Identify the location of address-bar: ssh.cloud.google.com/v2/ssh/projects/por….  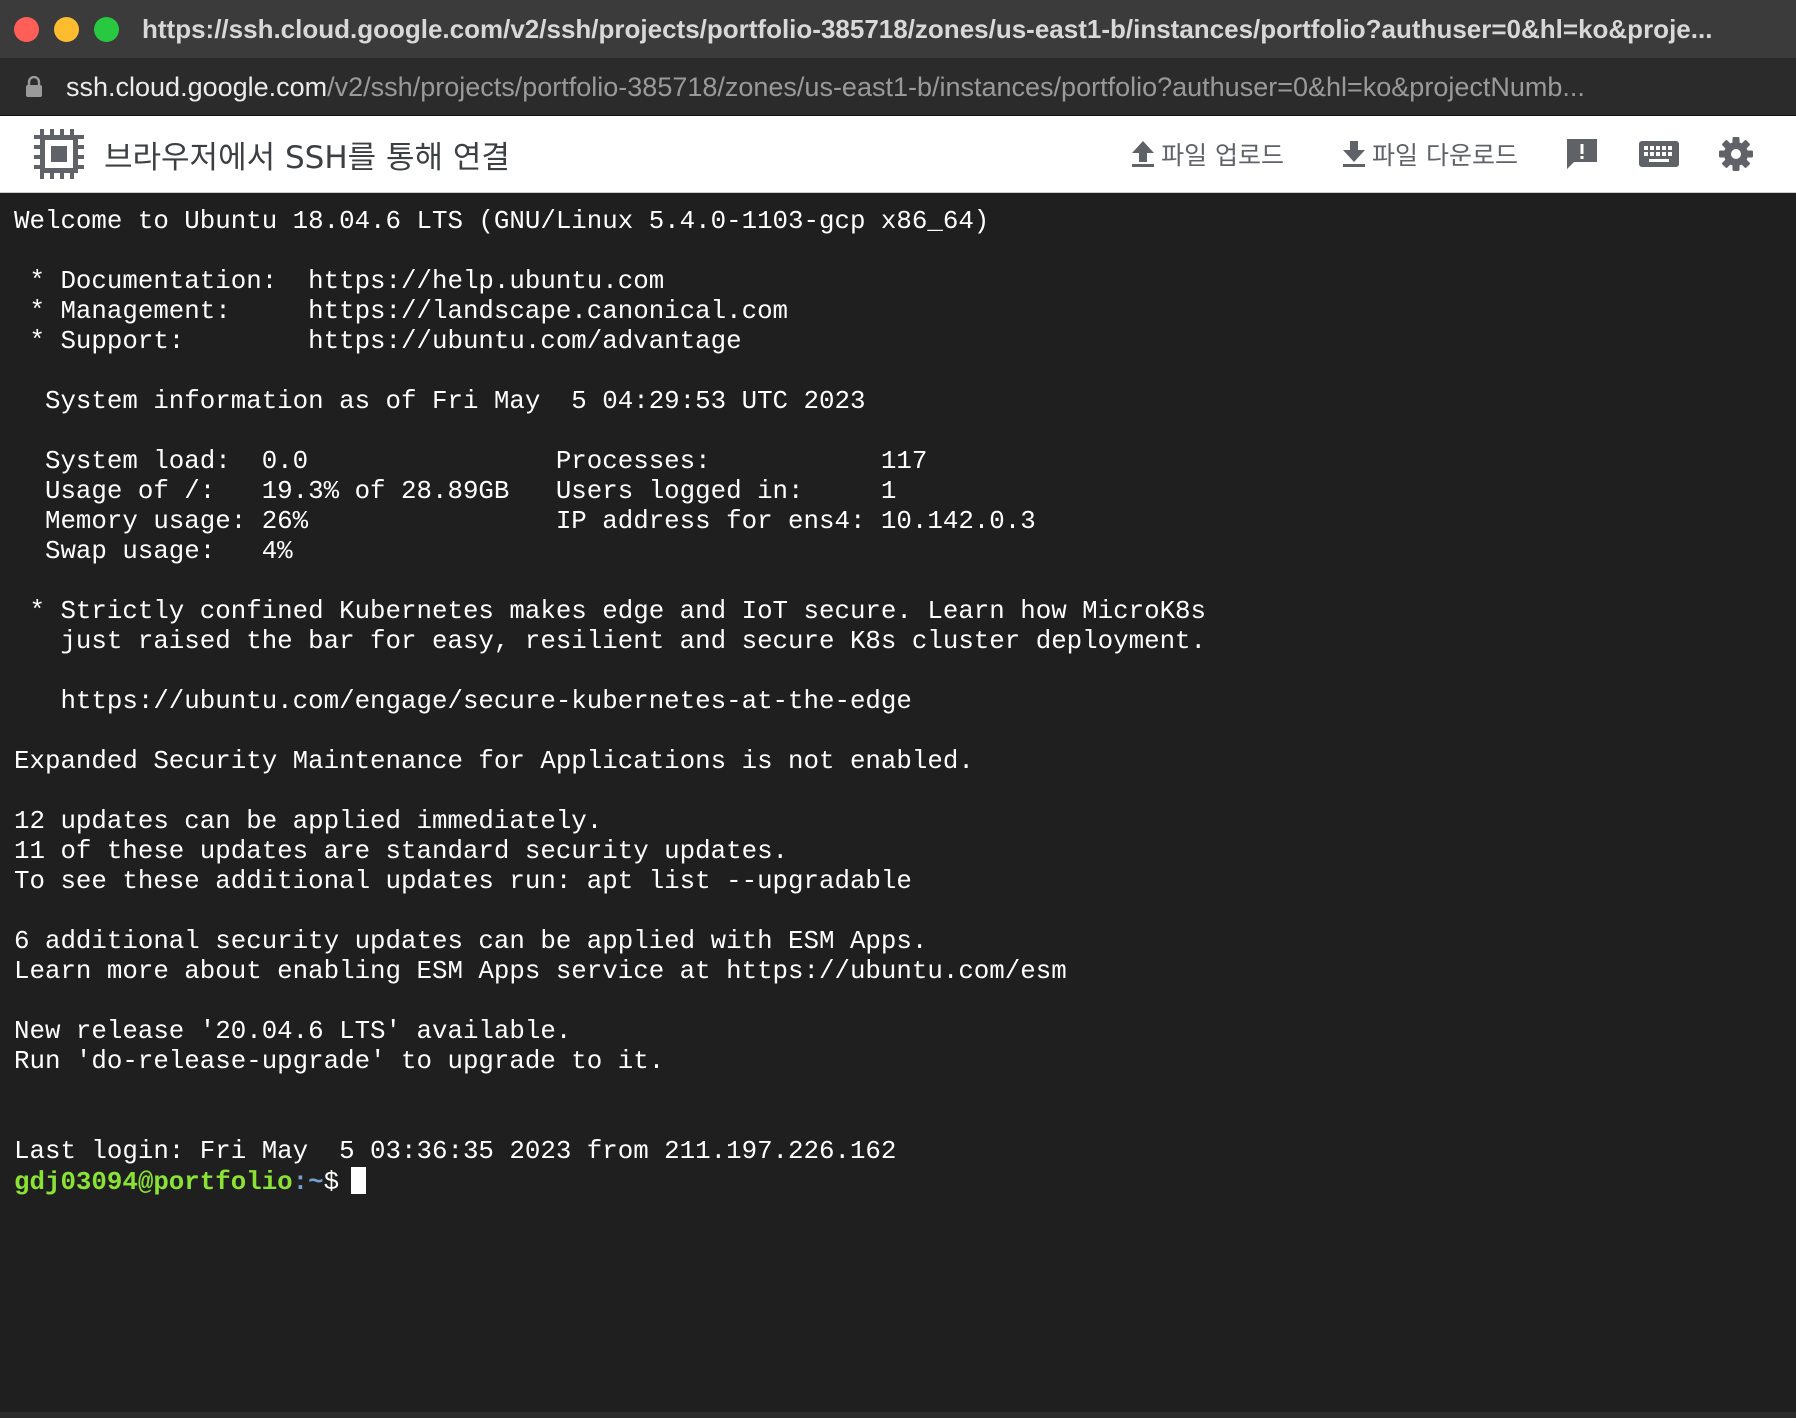
(898, 87).